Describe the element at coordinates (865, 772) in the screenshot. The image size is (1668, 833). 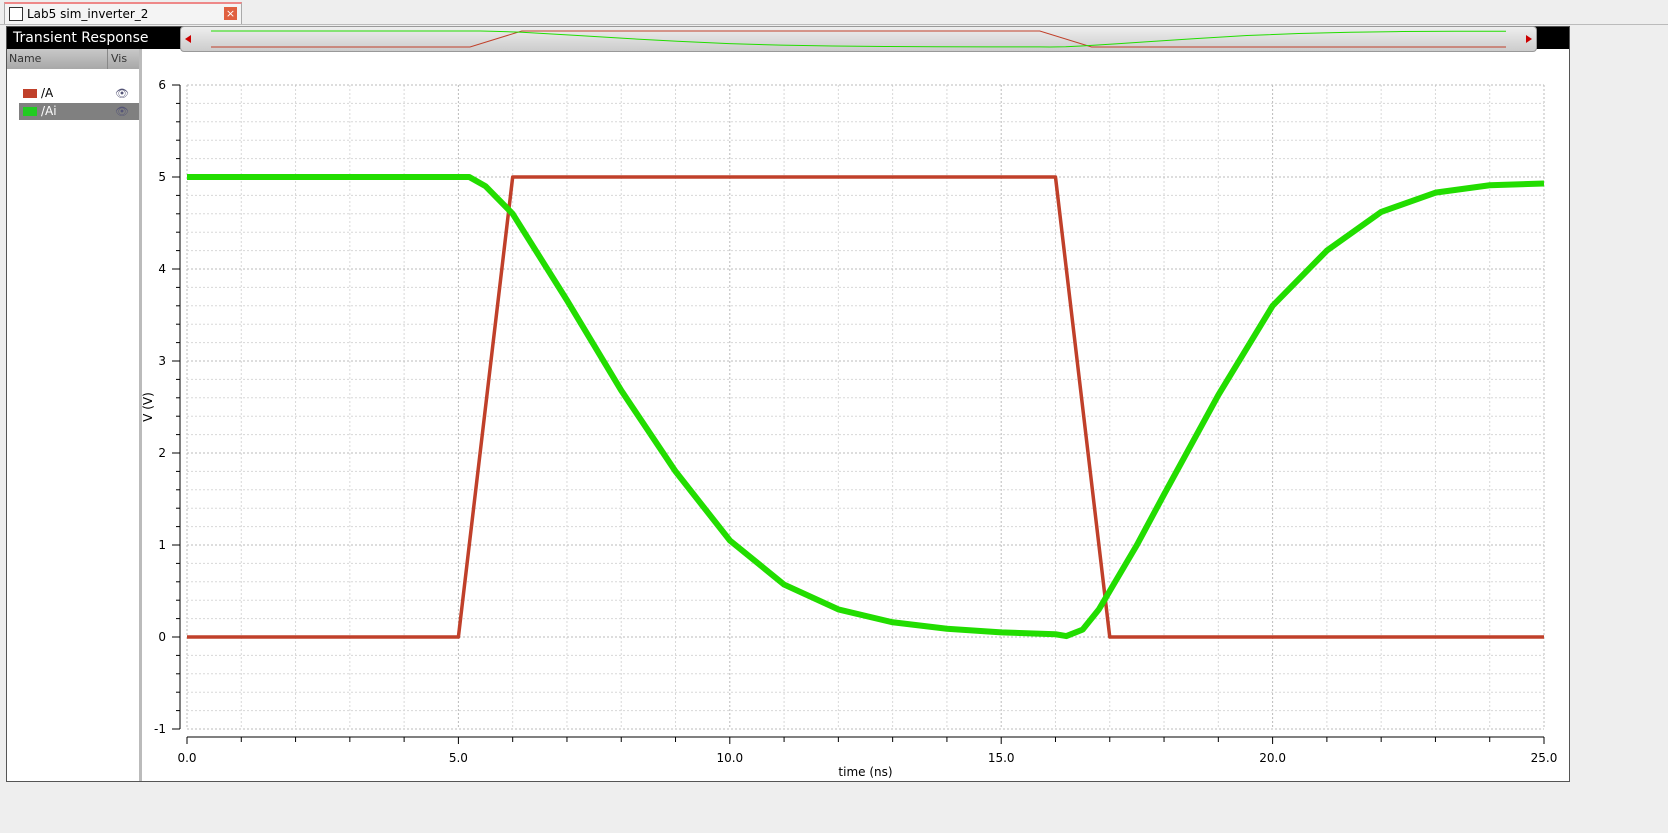
I see `x-axis-label: time (ns)` at that location.